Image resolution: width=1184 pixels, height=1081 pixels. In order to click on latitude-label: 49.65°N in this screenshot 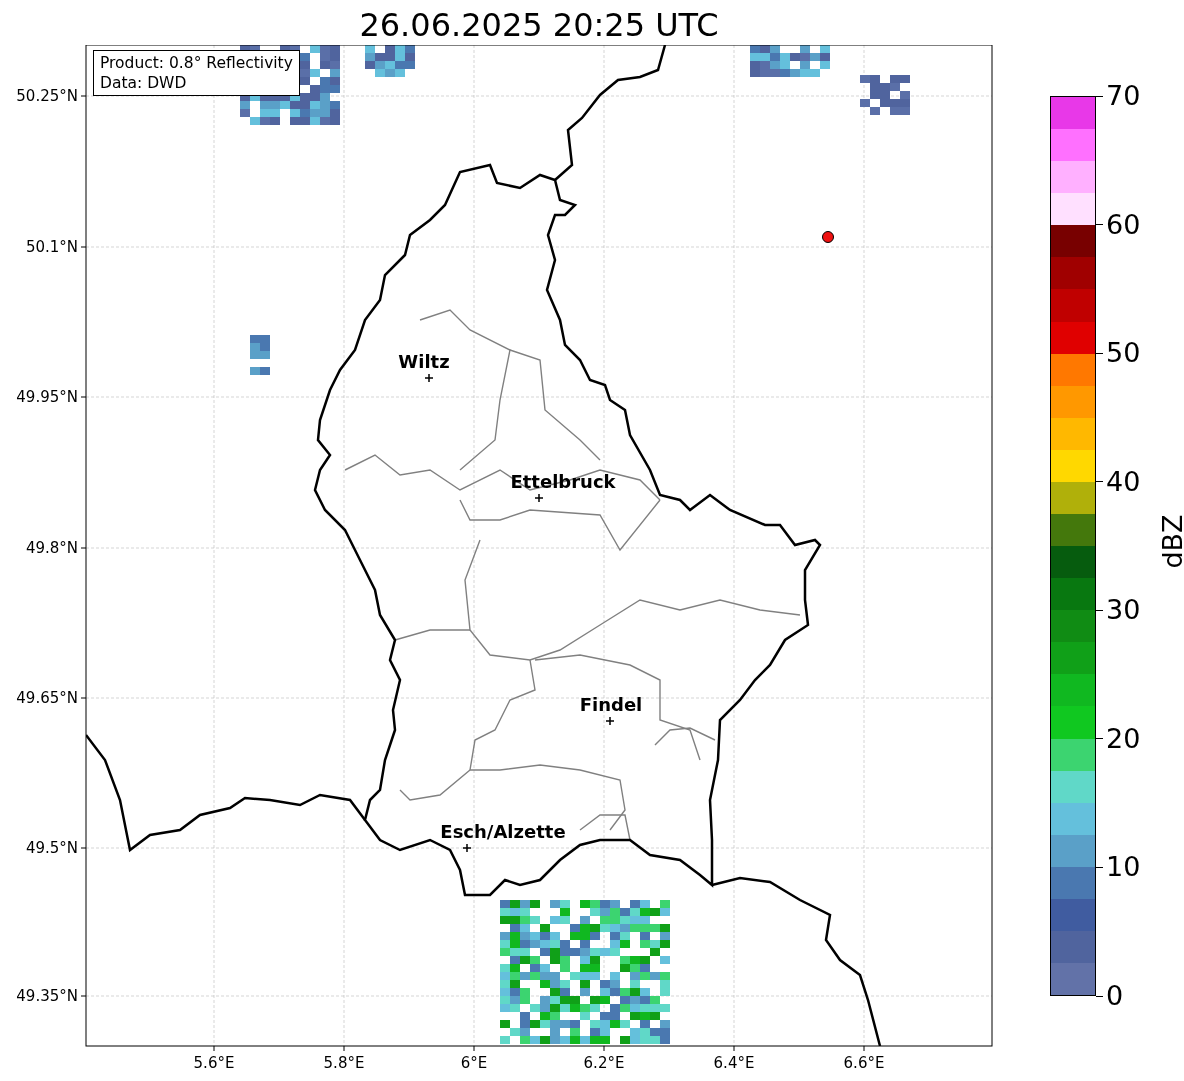, I will do `click(47, 698)`.